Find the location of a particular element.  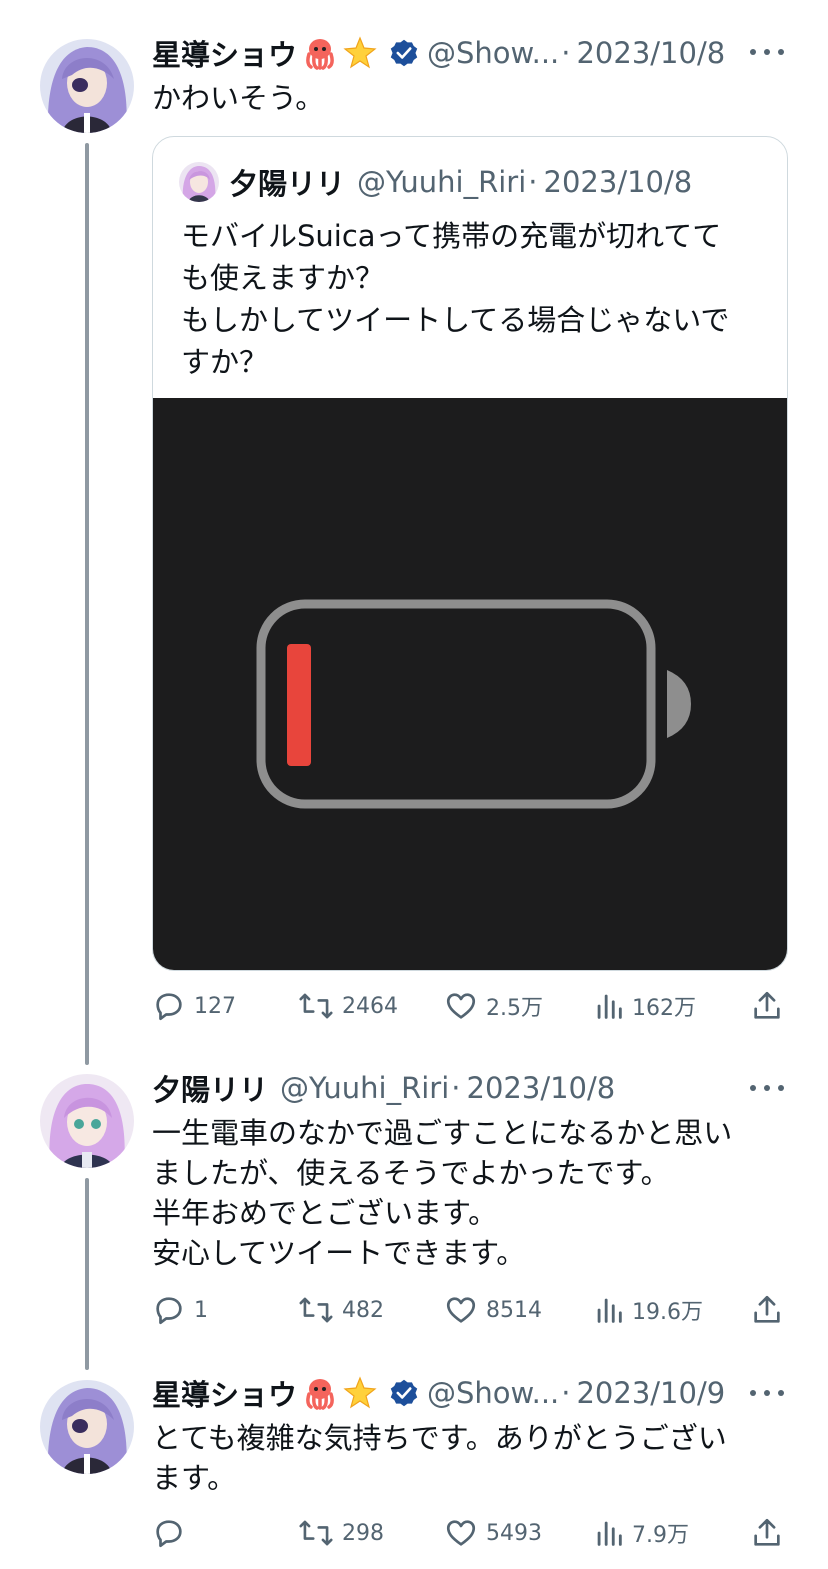

retweet-count: 2464 is located at coordinates (370, 1006).